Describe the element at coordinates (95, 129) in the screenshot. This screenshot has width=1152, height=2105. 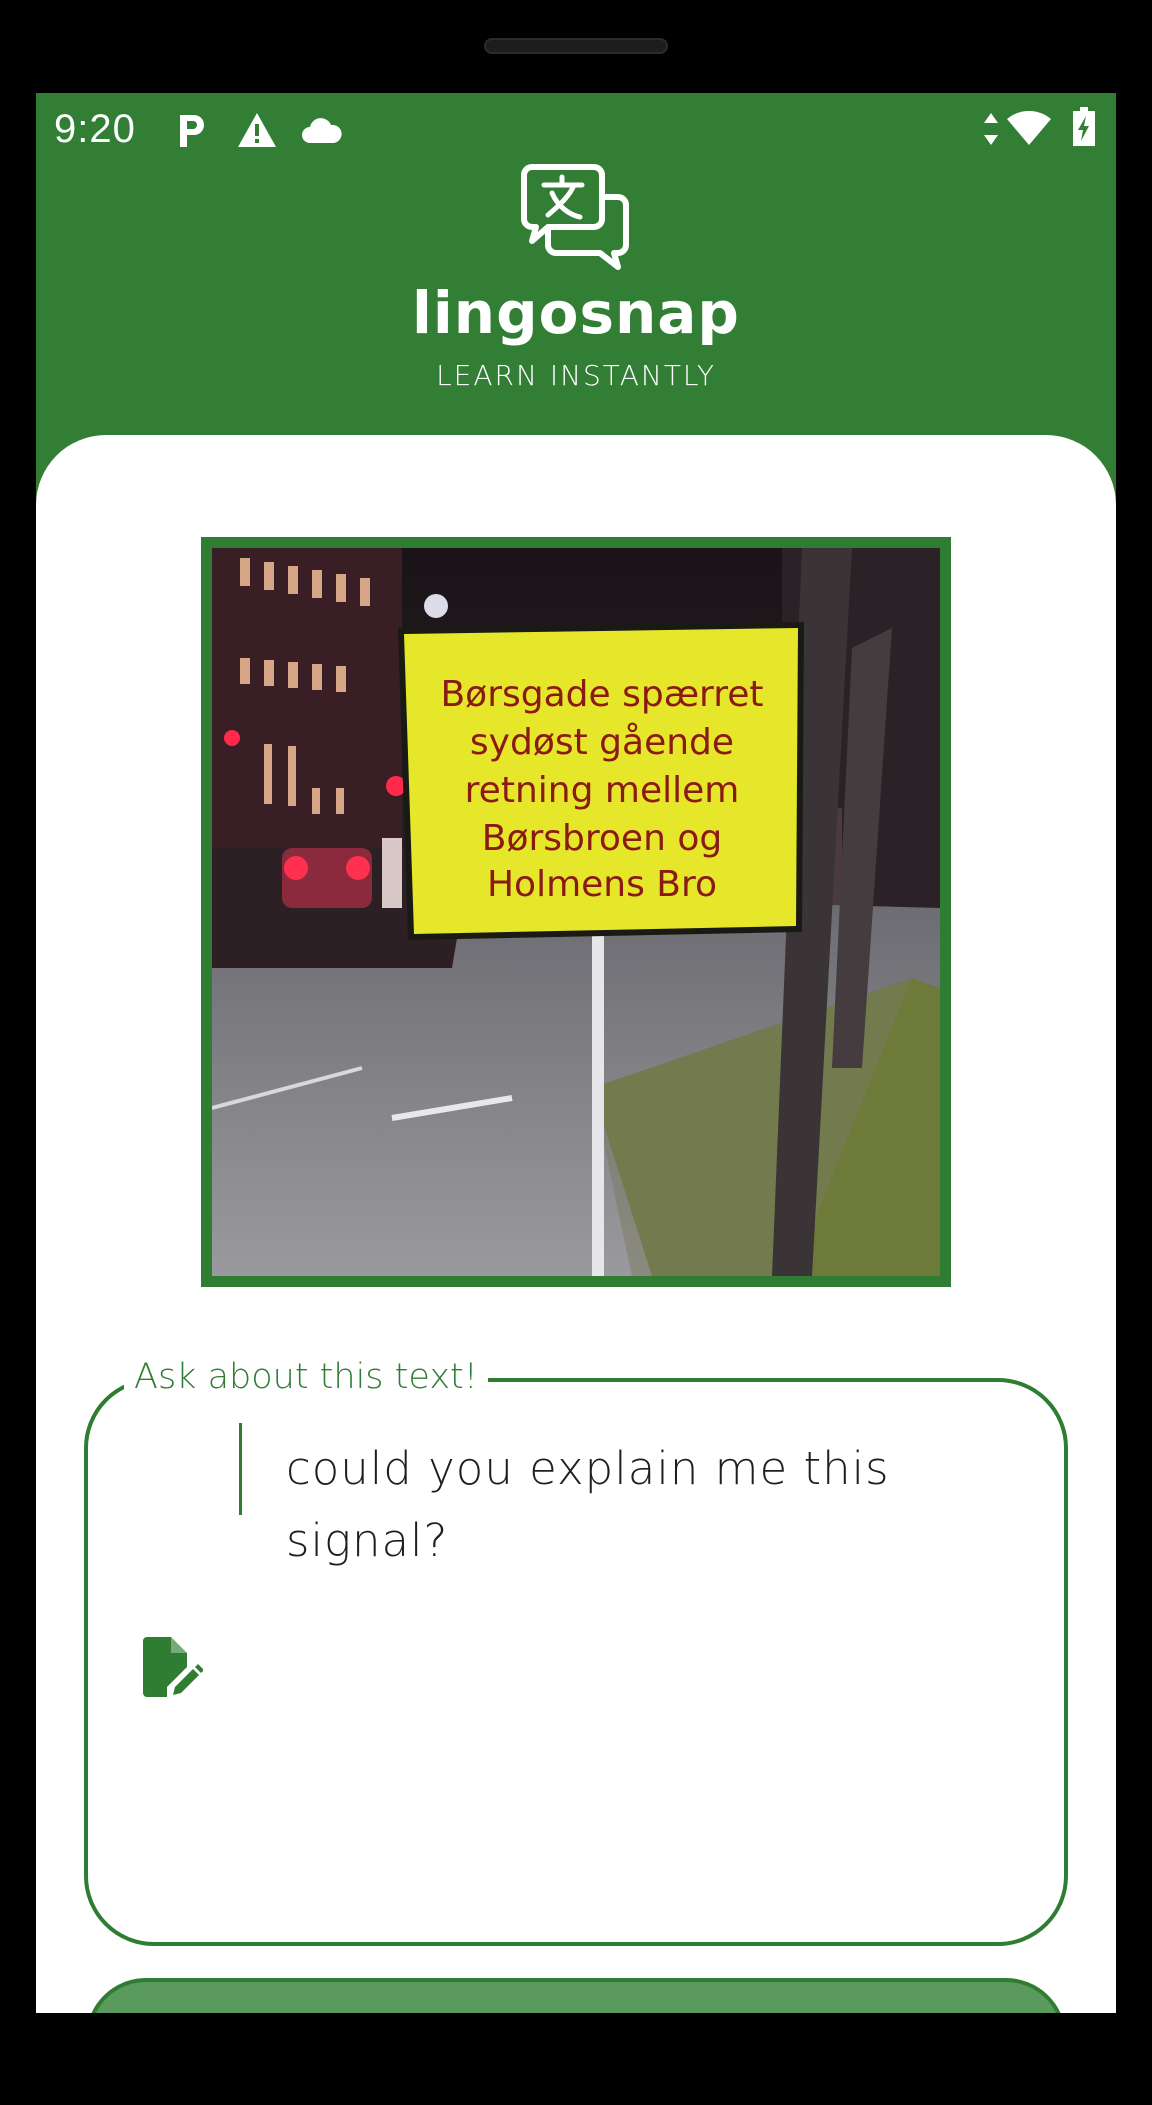
I see `status-time: 9:20` at that location.